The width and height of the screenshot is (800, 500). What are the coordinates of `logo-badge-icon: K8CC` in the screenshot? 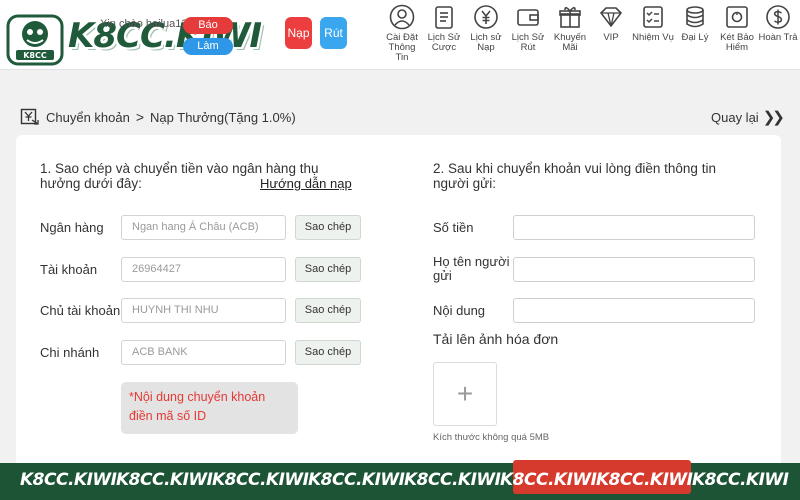 It's located at (35, 40).